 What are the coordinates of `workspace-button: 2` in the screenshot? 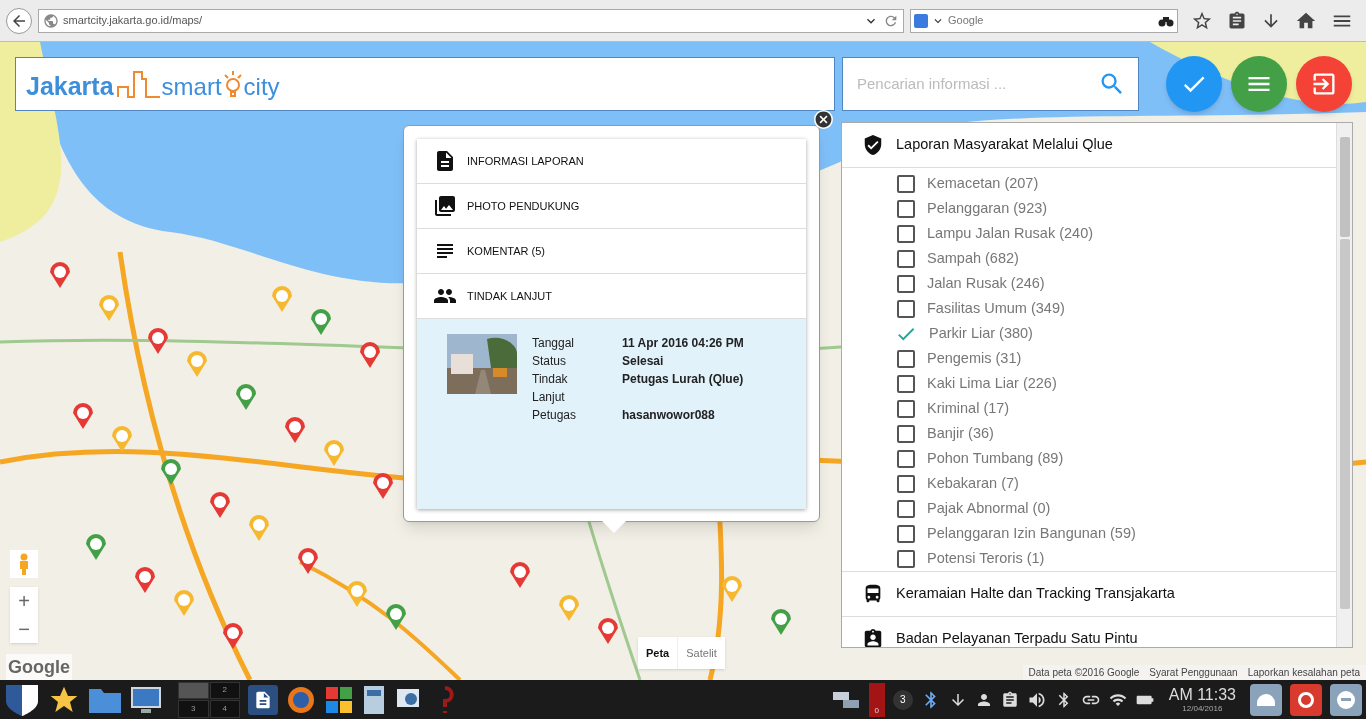 It's located at (224, 690).